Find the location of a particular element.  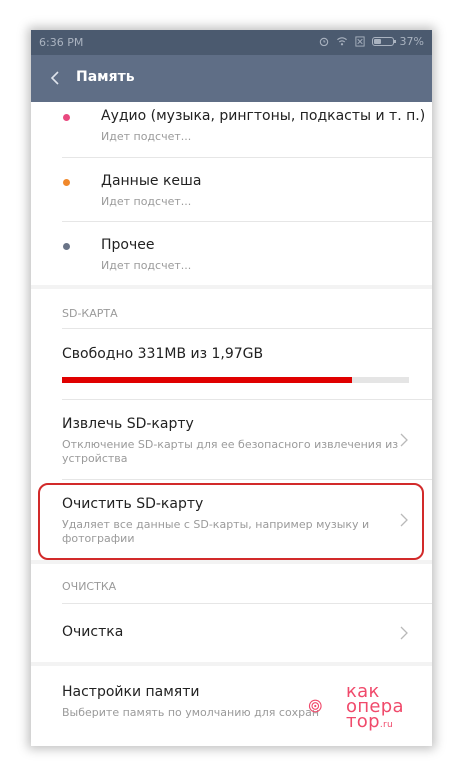

section-header-sd: SD-КАРТА is located at coordinates (90, 313).